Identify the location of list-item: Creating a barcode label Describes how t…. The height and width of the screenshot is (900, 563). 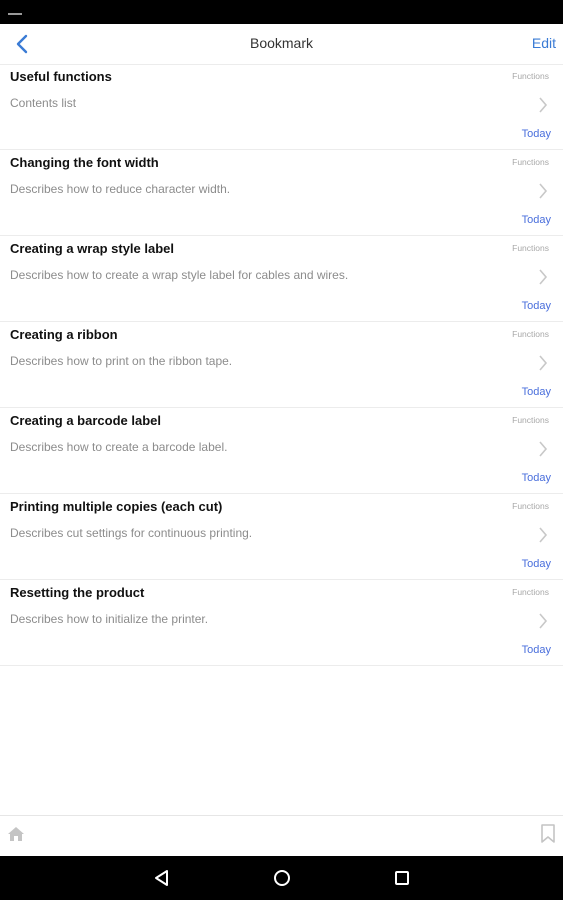
(281, 451).